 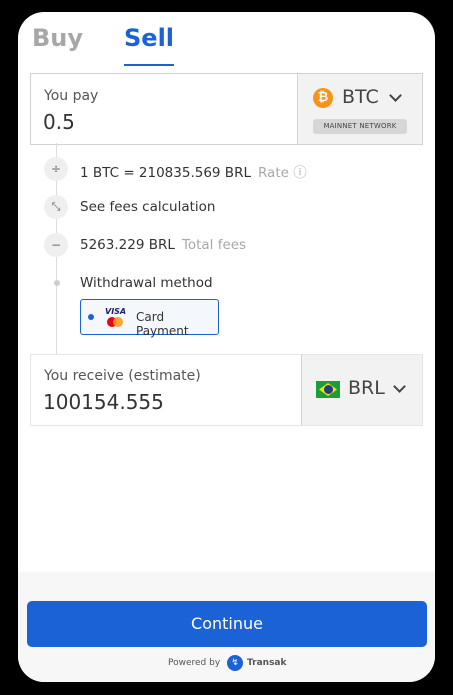 What do you see at coordinates (59, 122) in the screenshot?
I see `pay-amount-input: 0.5` at bounding box center [59, 122].